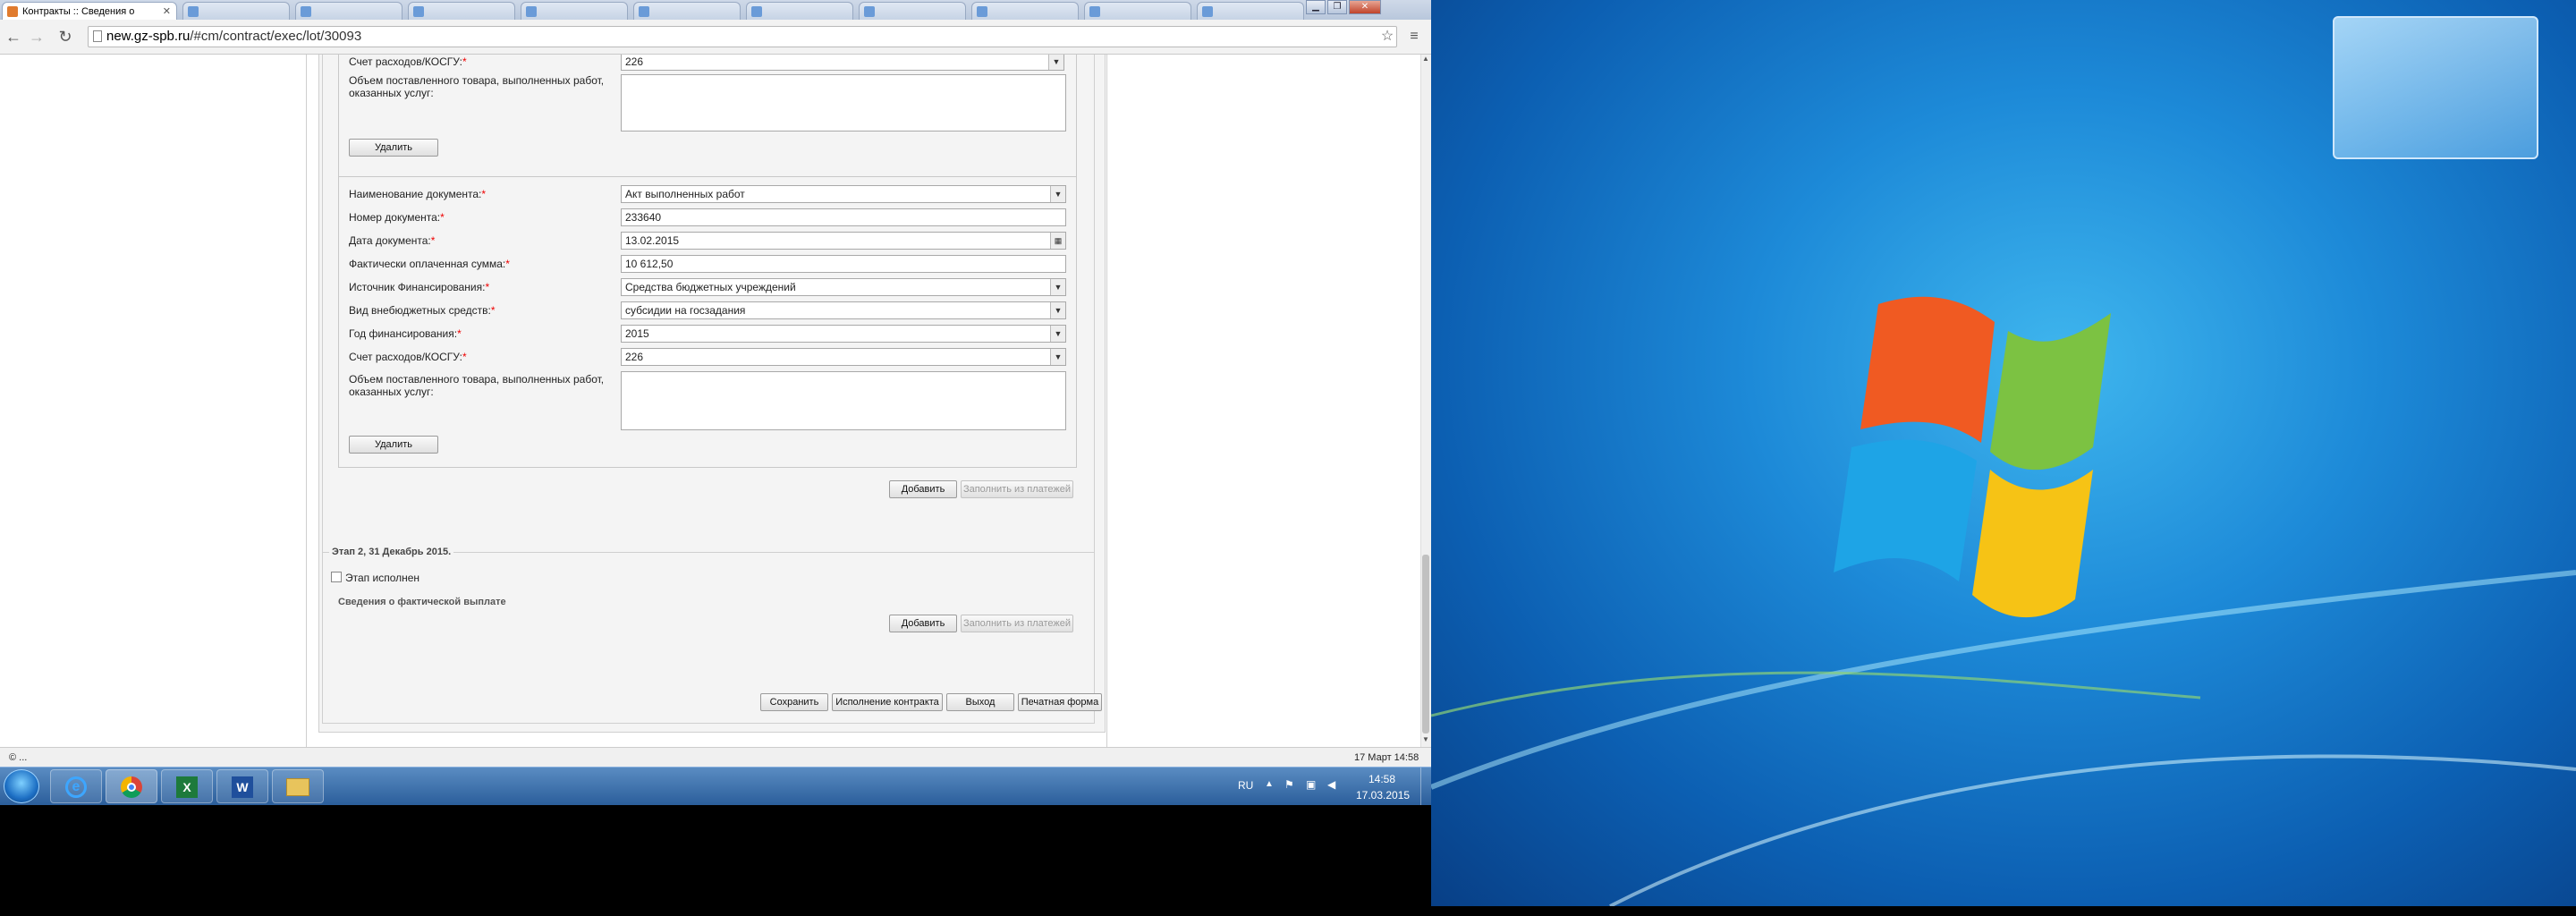 This screenshot has height=916, width=2576. What do you see at coordinates (336, 577) in the screenshot?
I see `stage-done-checkbox` at bounding box center [336, 577].